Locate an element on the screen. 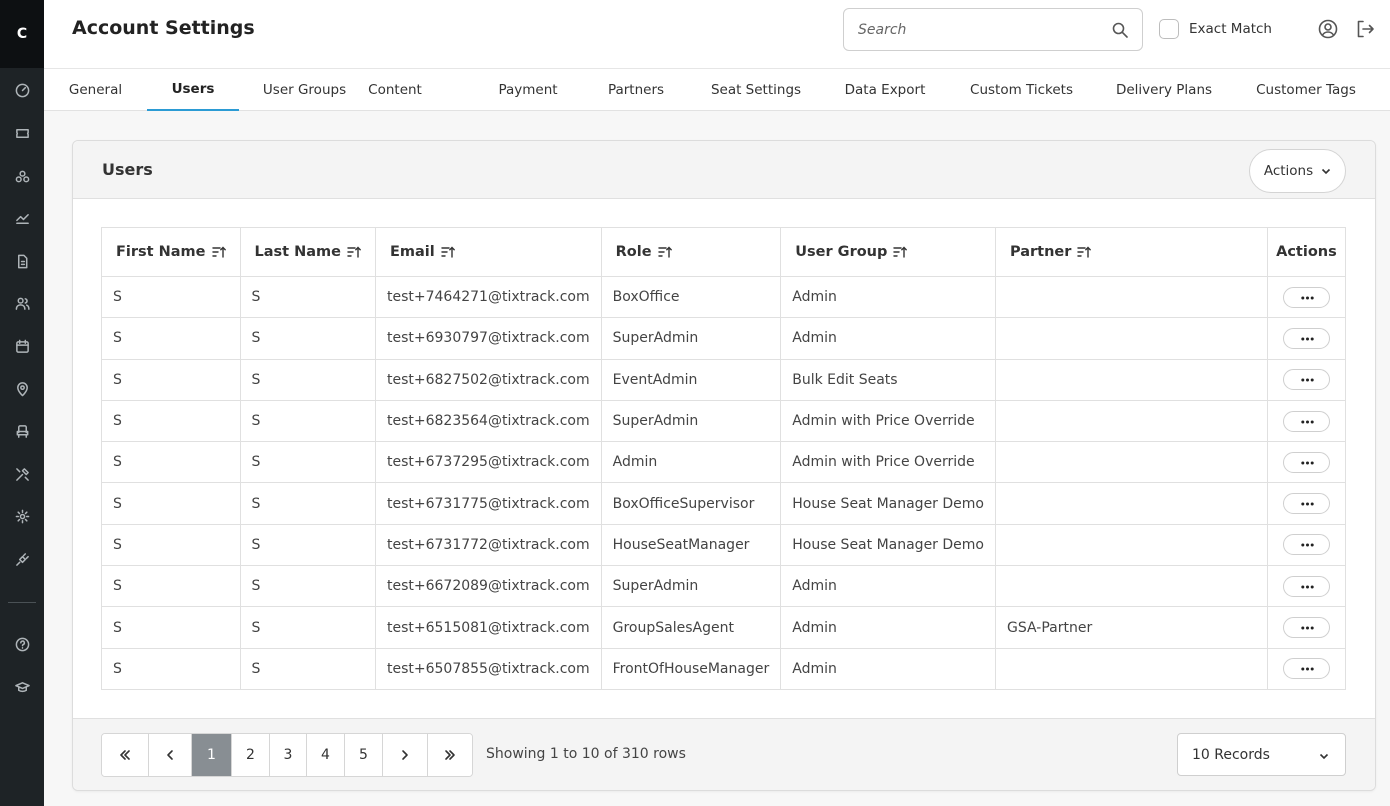 The height and width of the screenshot is (806, 1390). tab-users: Users is located at coordinates (193, 90).